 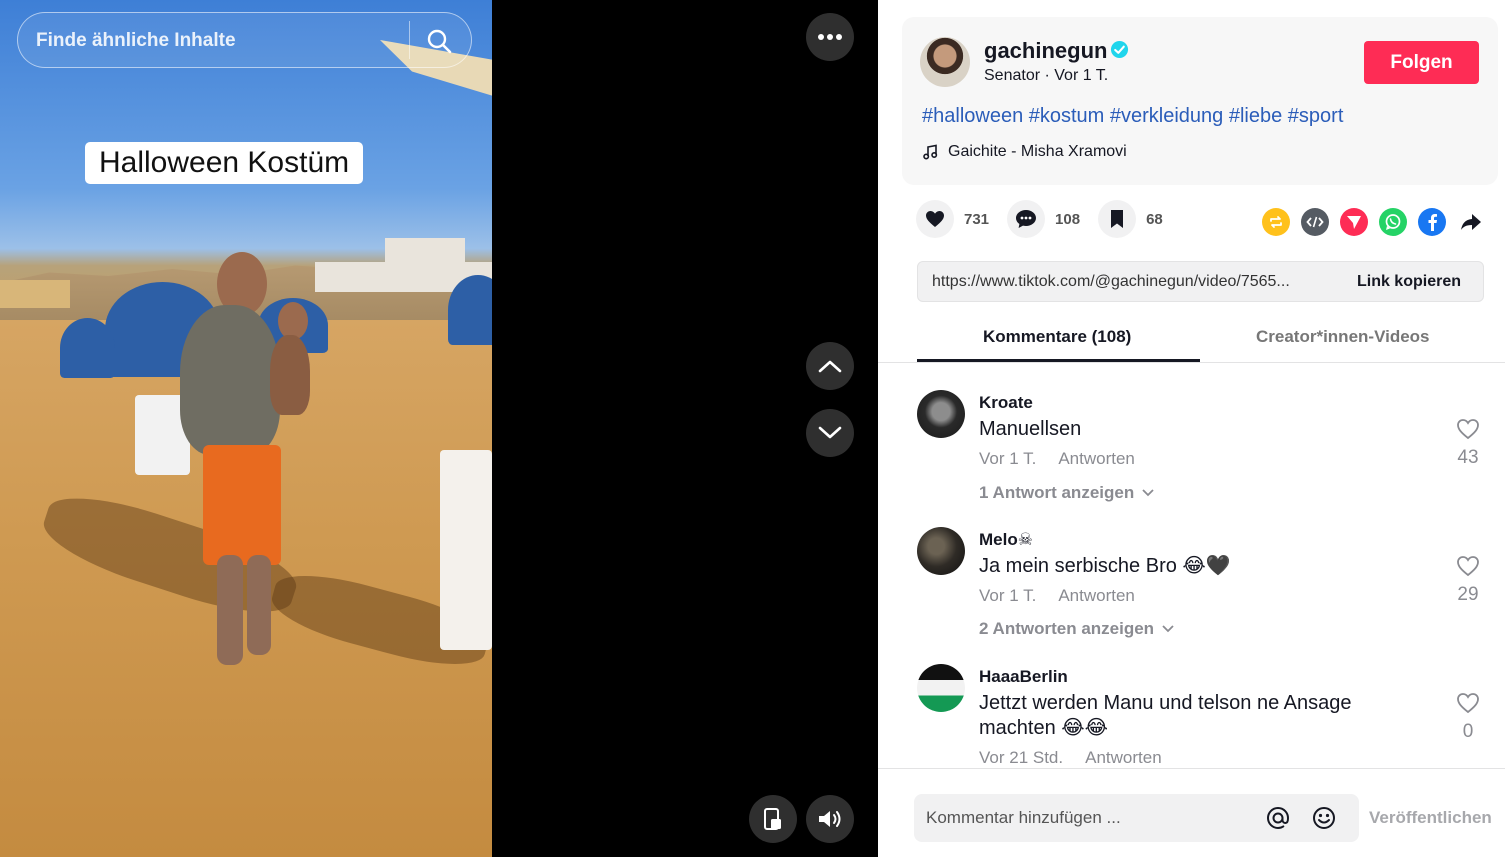 I want to click on speaker-icon, so click(x=830, y=819).